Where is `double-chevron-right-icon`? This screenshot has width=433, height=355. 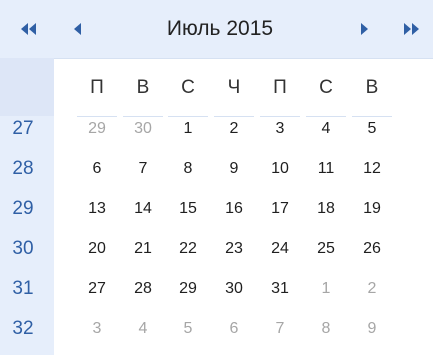
double-chevron-right-icon is located at coordinates (411, 29).